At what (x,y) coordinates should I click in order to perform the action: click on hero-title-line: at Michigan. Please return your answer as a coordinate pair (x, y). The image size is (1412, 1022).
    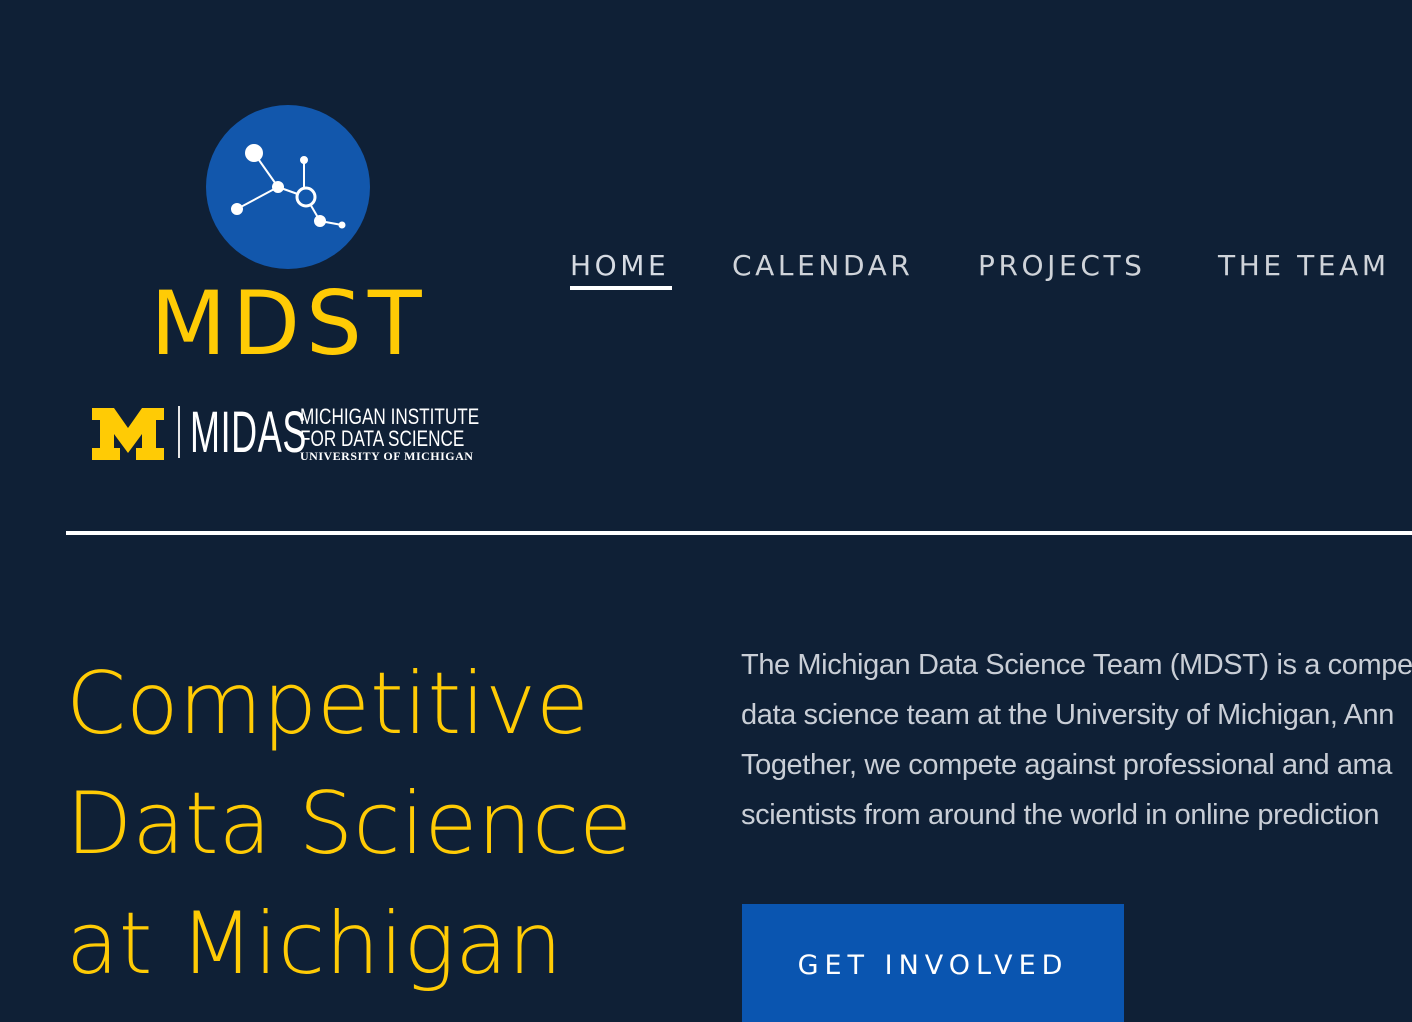
    Looking at the image, I should click on (314, 944).